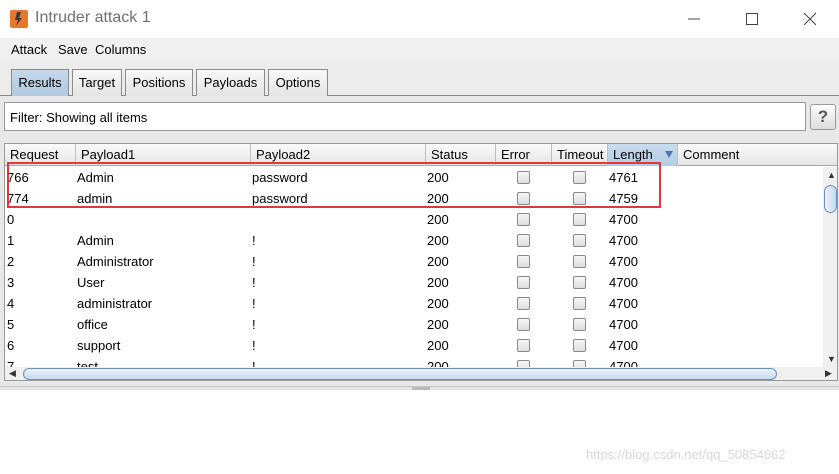  I want to click on cell-payload1: Admin, so click(95, 240).